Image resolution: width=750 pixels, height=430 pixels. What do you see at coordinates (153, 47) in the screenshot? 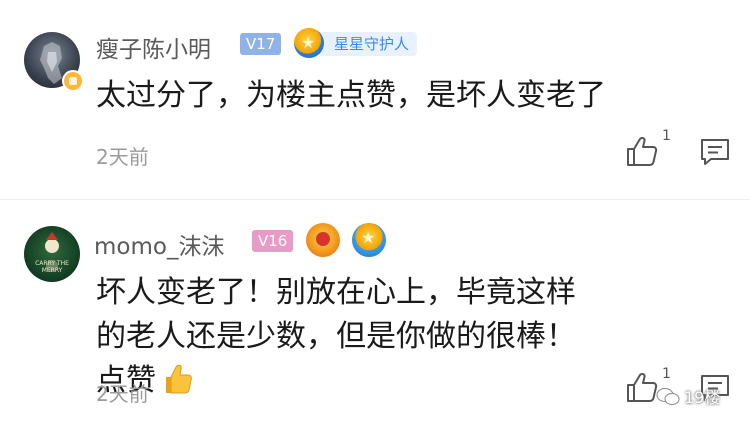
I see `username: 瘦子陈小明` at bounding box center [153, 47].